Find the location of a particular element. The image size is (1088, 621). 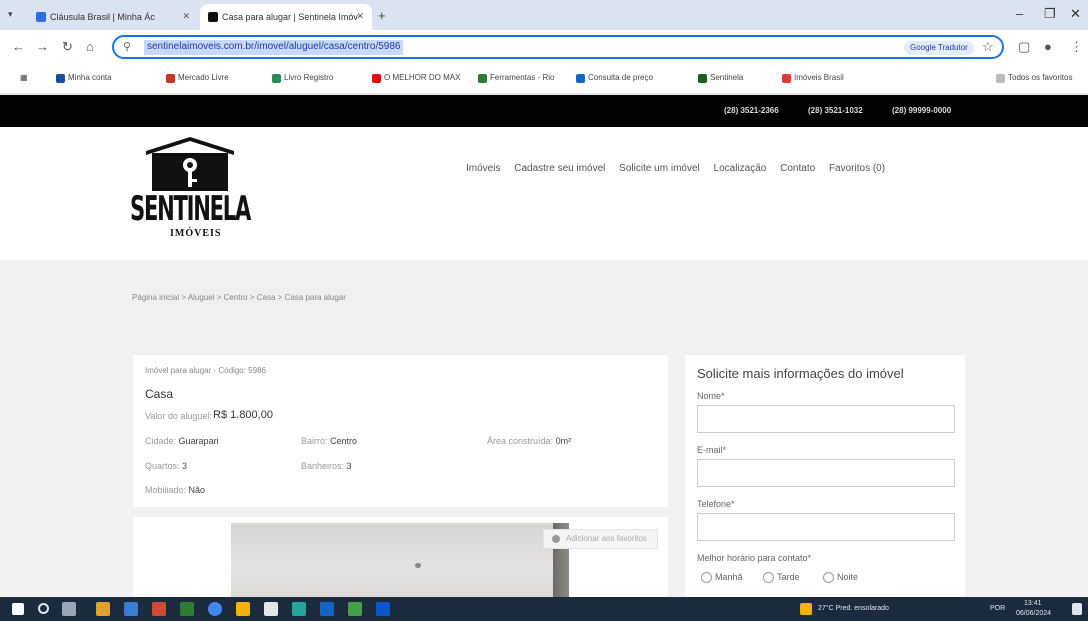

name-input is located at coordinates (826, 419).